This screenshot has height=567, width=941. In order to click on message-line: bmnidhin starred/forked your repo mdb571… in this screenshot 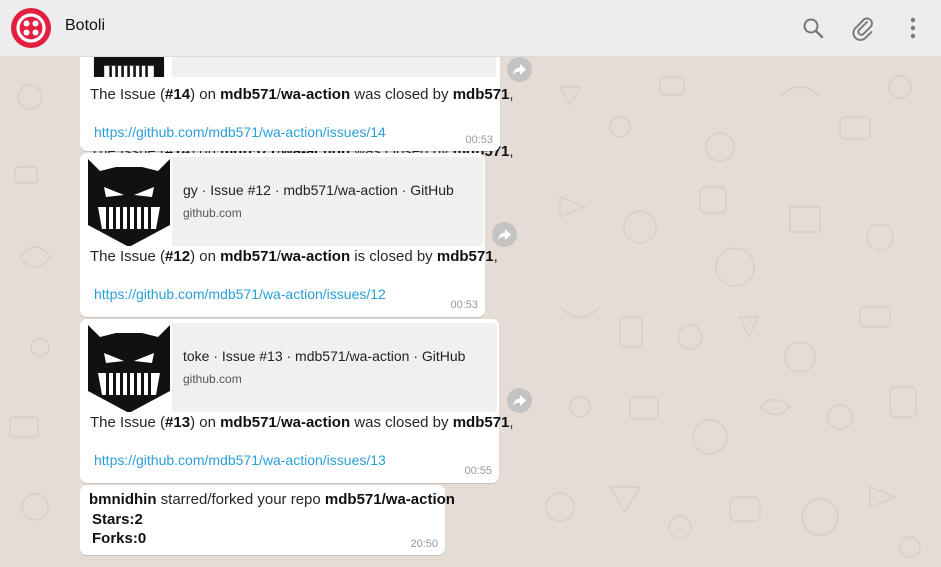, I will do `click(272, 499)`.